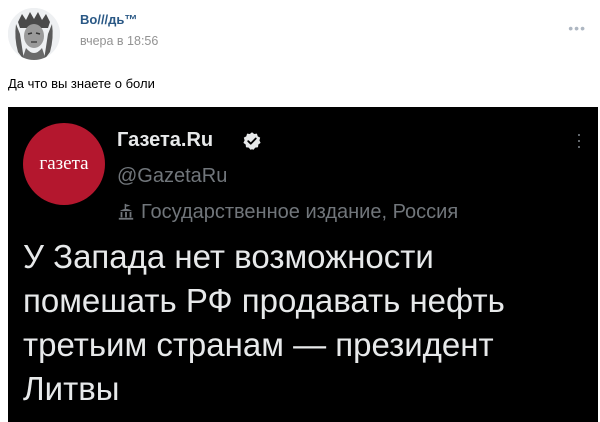  Describe the element at coordinates (577, 28) in the screenshot. I see `more-horizontal-icon: •••` at that location.